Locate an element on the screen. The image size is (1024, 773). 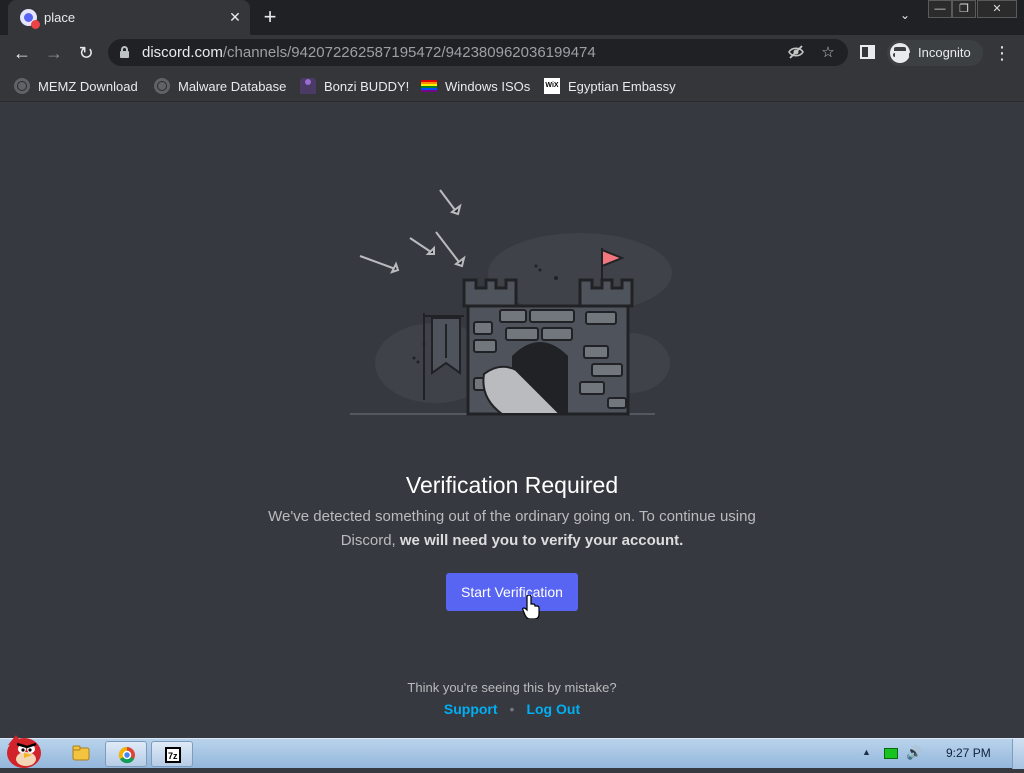
incognito-label: Incognito is located at coordinates (944, 52).